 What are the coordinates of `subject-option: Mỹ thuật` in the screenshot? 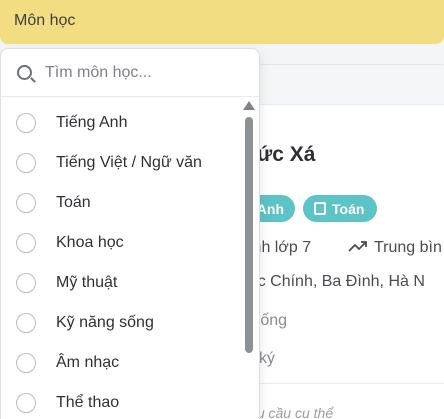 It's located at (121, 283).